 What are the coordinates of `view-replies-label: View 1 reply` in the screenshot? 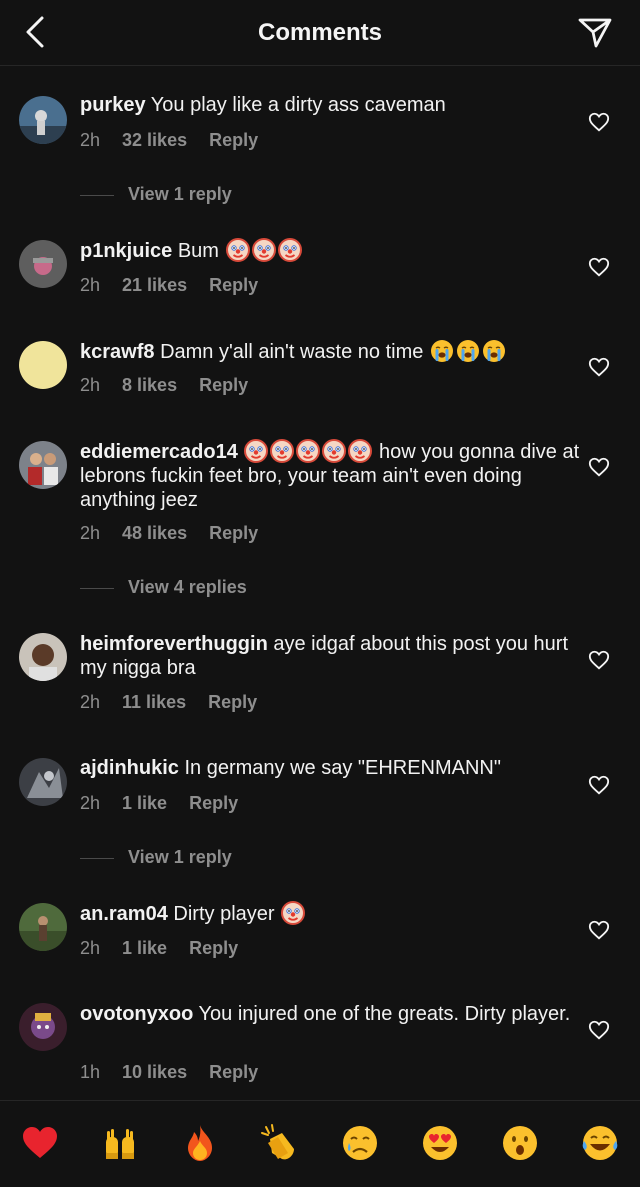 It's located at (180, 194).